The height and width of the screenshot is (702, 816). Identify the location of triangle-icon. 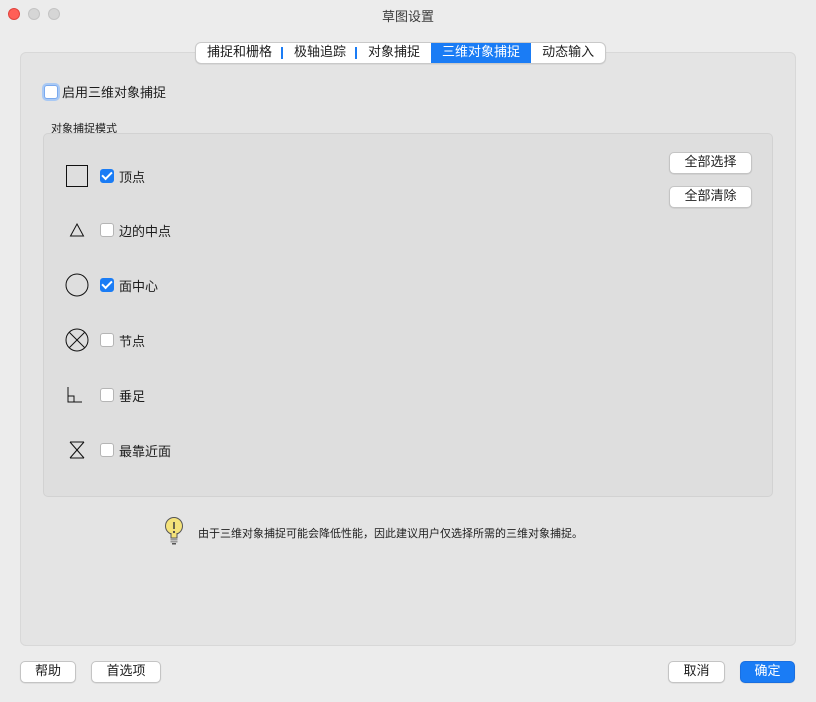
(77, 230).